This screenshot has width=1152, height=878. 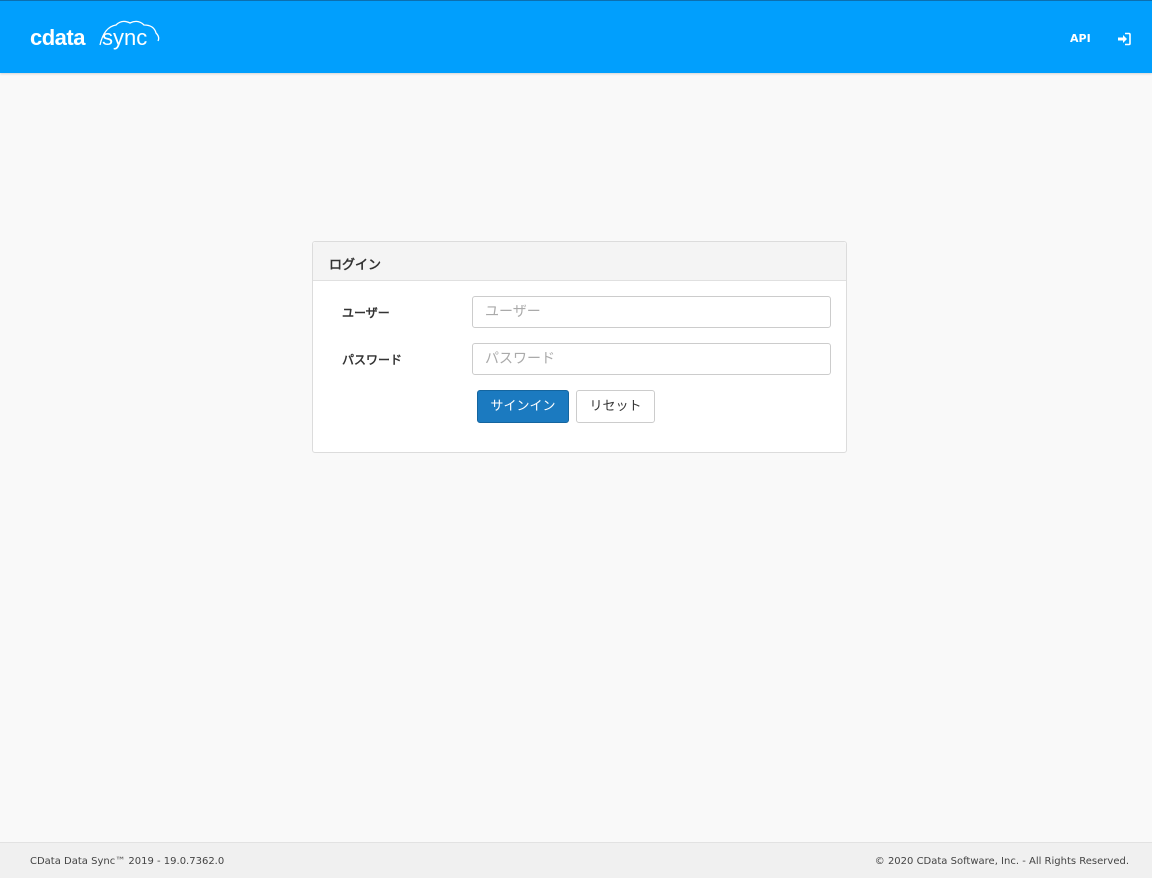 What do you see at coordinates (1080, 38) in the screenshot?
I see `api-link: API` at bounding box center [1080, 38].